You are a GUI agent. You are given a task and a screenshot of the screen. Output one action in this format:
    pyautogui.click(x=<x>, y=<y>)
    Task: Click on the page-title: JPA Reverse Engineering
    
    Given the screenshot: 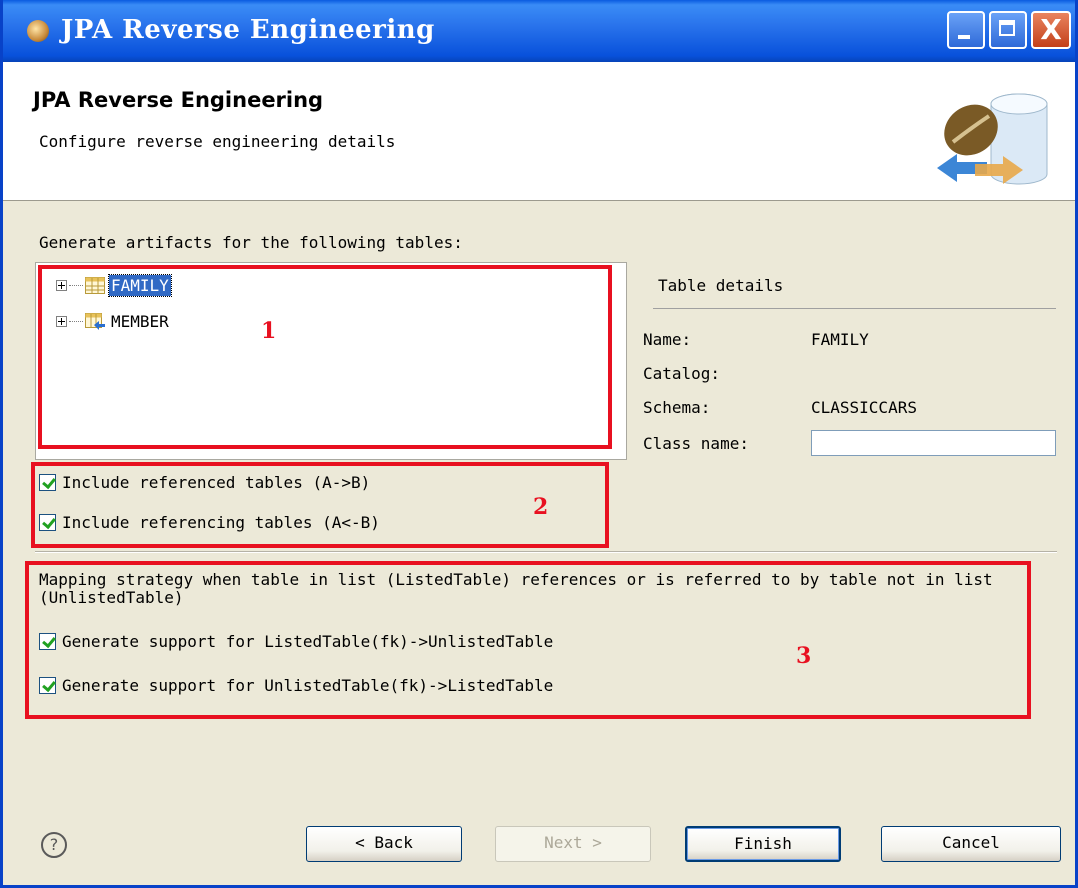 What is the action you would take?
    pyautogui.click(x=178, y=100)
    